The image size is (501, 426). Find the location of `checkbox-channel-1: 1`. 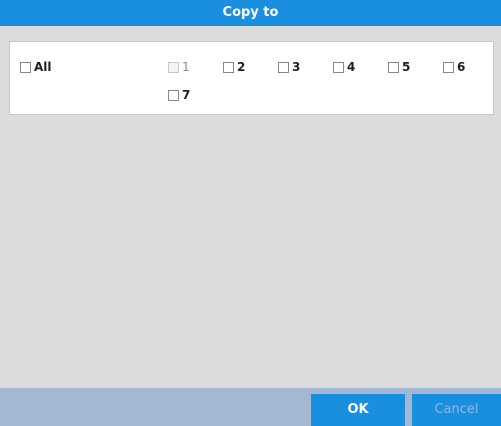

checkbox-channel-1: 1 is located at coordinates (179, 67).